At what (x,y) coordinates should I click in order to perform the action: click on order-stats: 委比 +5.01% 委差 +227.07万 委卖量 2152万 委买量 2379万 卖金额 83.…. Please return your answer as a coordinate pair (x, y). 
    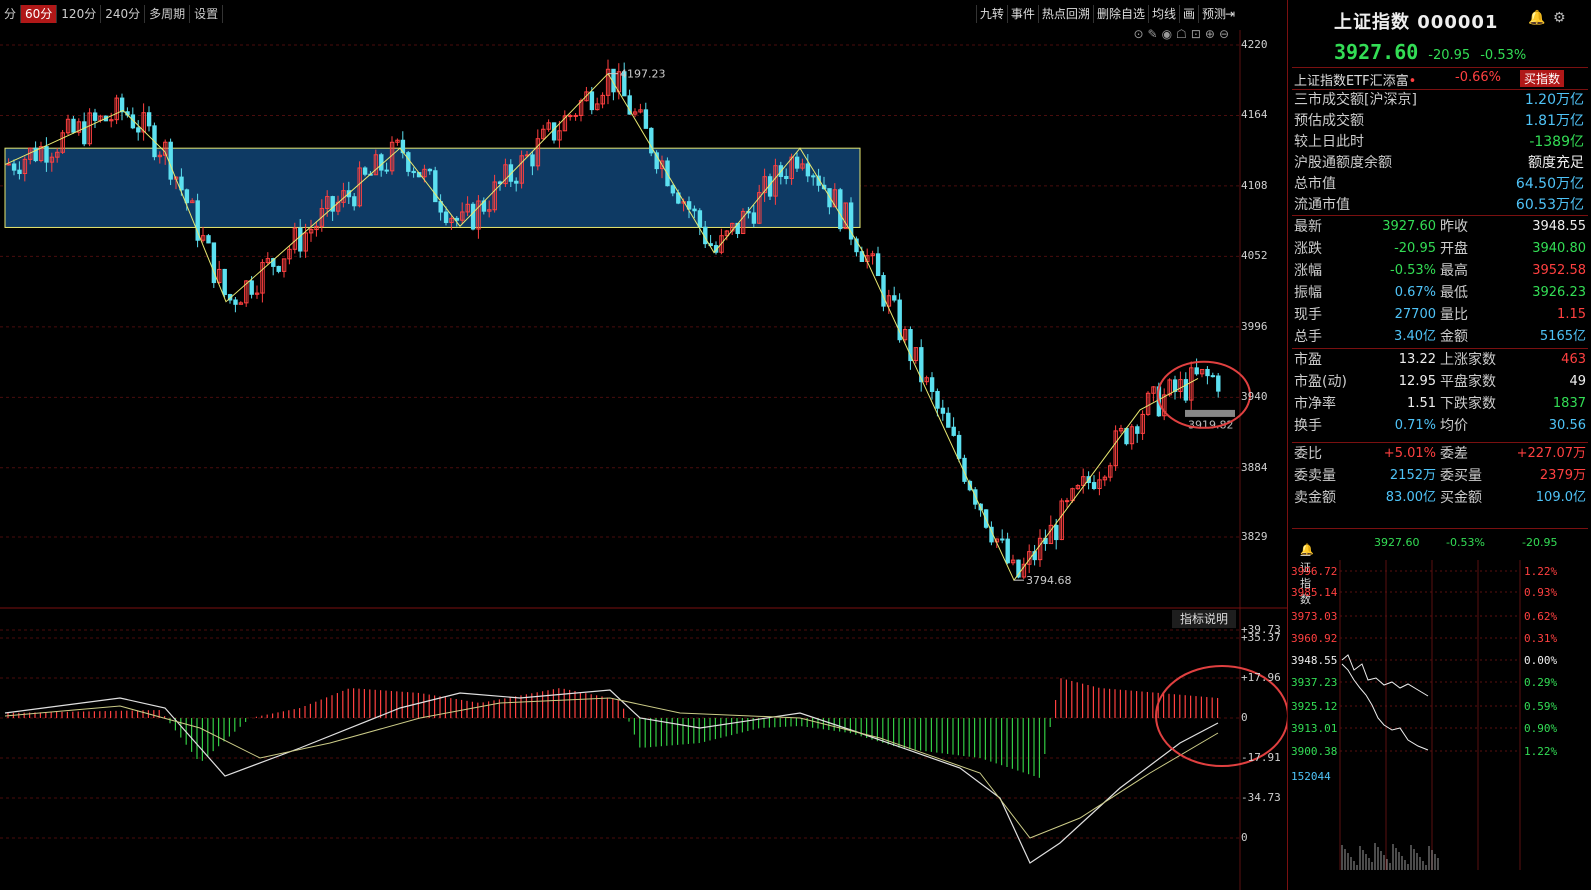
    Looking at the image, I should click on (1440, 475).